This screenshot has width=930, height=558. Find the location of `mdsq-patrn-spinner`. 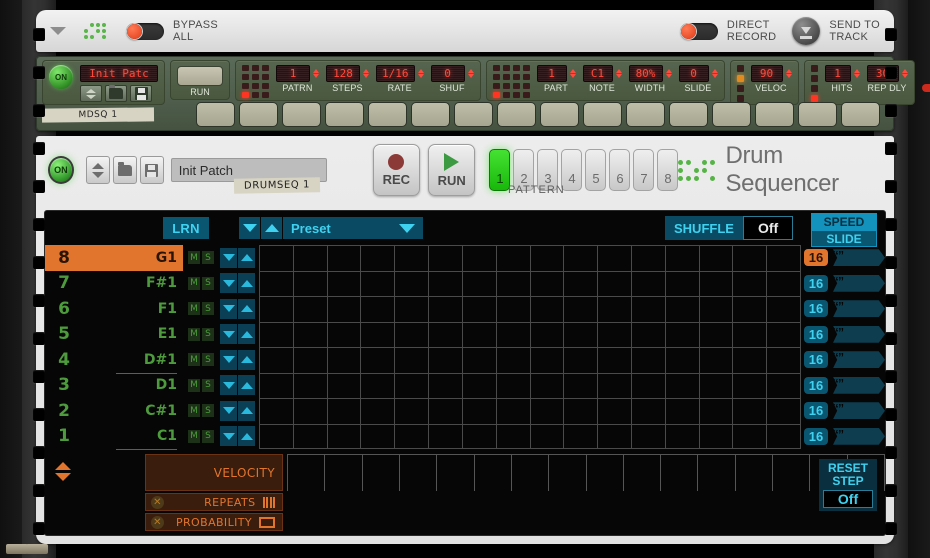

mdsq-patrn-spinner is located at coordinates (316, 73).